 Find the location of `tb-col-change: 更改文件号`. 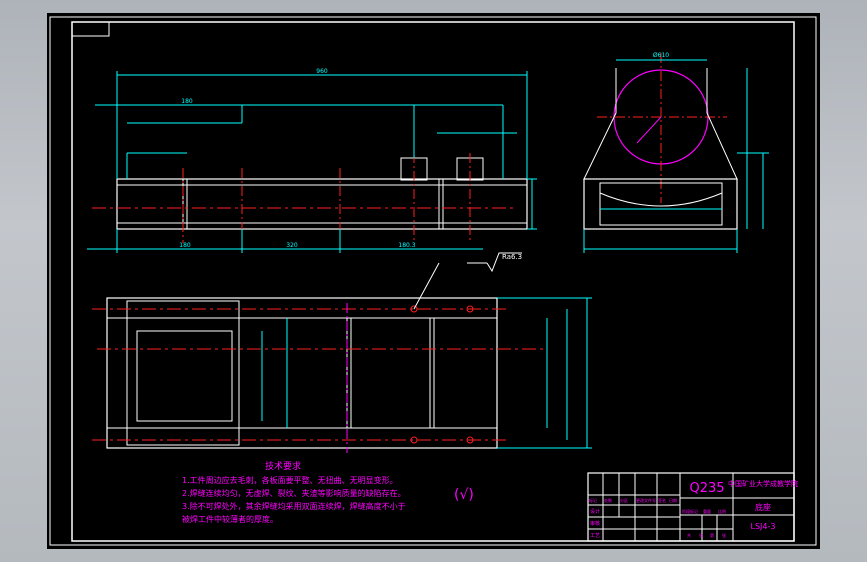

tb-col-change: 更改文件号 is located at coordinates (646, 500).